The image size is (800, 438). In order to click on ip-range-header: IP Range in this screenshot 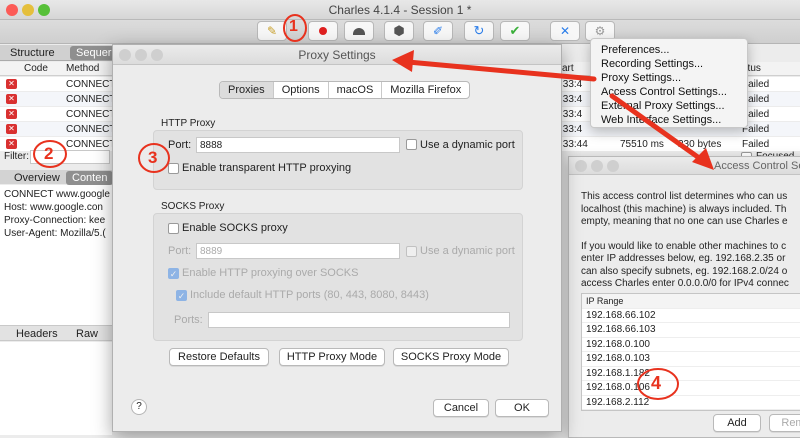, I will do `click(691, 301)`.